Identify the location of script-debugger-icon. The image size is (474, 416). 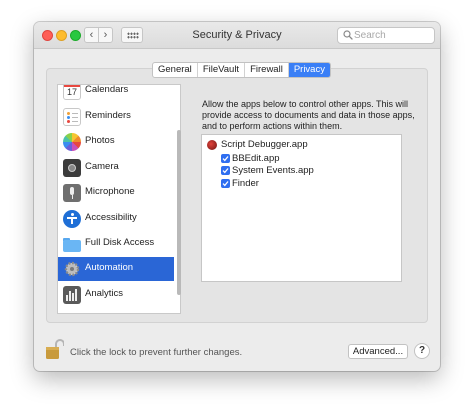
(212, 145).